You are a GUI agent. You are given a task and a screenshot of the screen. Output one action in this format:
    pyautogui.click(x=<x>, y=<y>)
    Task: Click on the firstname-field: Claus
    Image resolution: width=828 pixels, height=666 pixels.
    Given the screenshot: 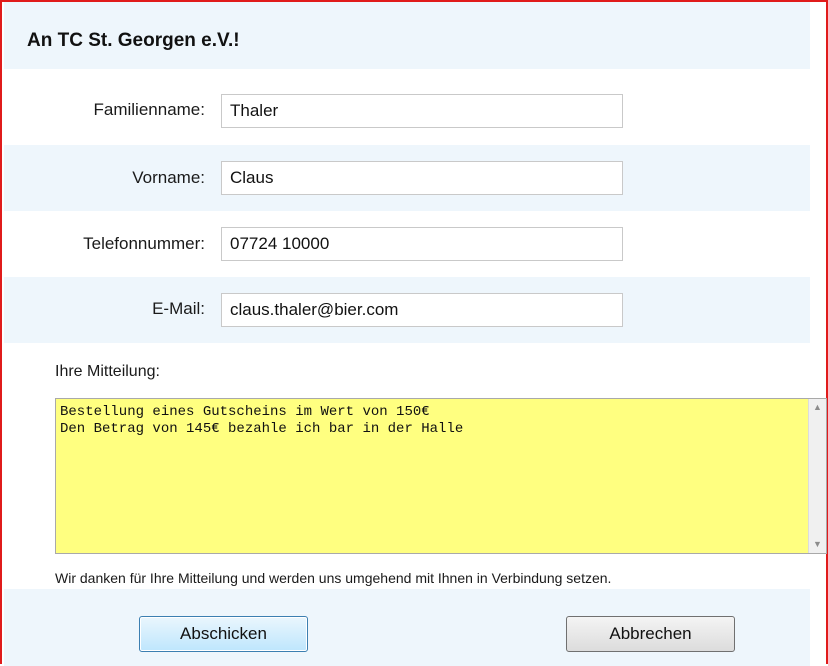 What is the action you would take?
    pyautogui.click(x=422, y=178)
    